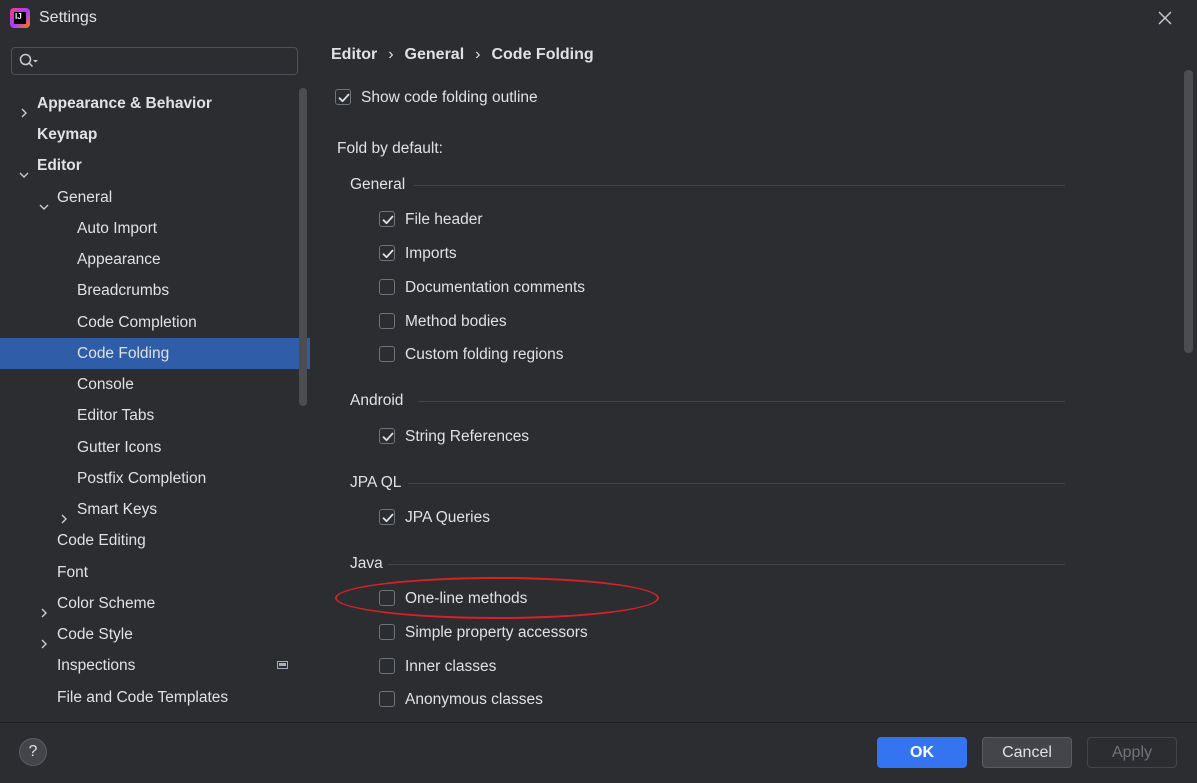  What do you see at coordinates (155, 197) in the screenshot?
I see `sidebar-item-general: General` at bounding box center [155, 197].